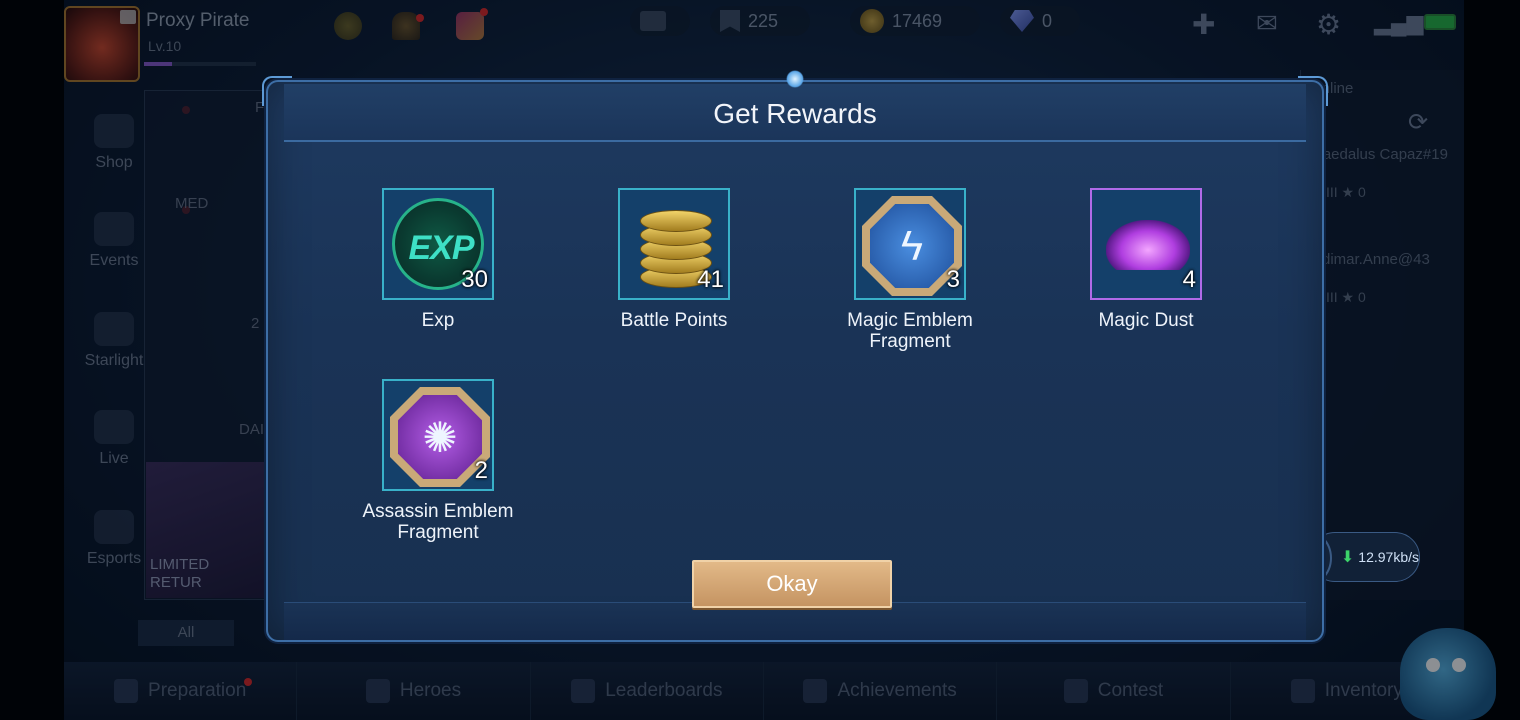 The height and width of the screenshot is (720, 1520). I want to click on reward-box: EXP 30, so click(438, 244).